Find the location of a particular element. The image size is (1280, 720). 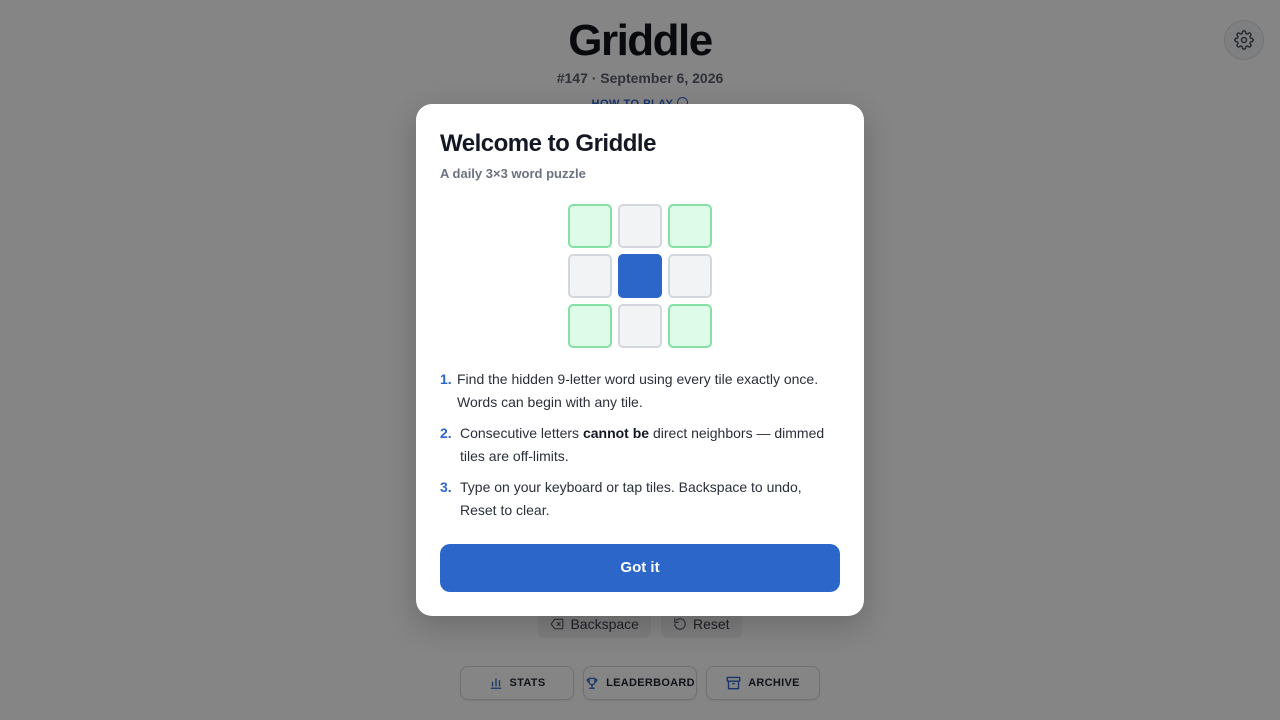

example-grid is located at coordinates (640, 276).